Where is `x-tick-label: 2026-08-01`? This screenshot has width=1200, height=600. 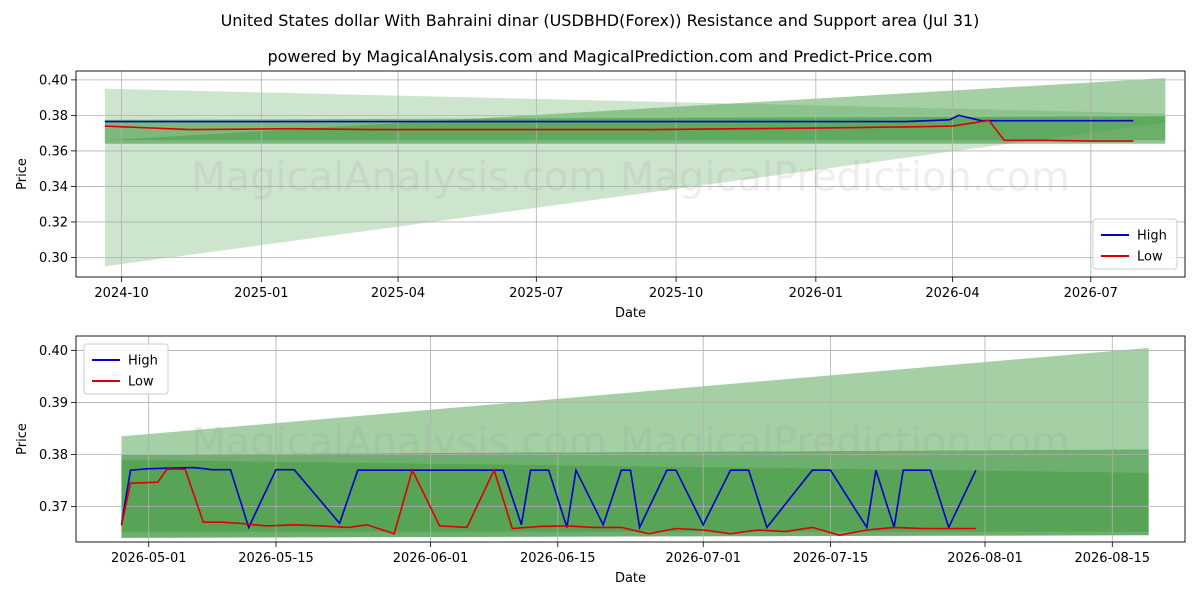
x-tick-label: 2026-08-01 is located at coordinates (985, 558).